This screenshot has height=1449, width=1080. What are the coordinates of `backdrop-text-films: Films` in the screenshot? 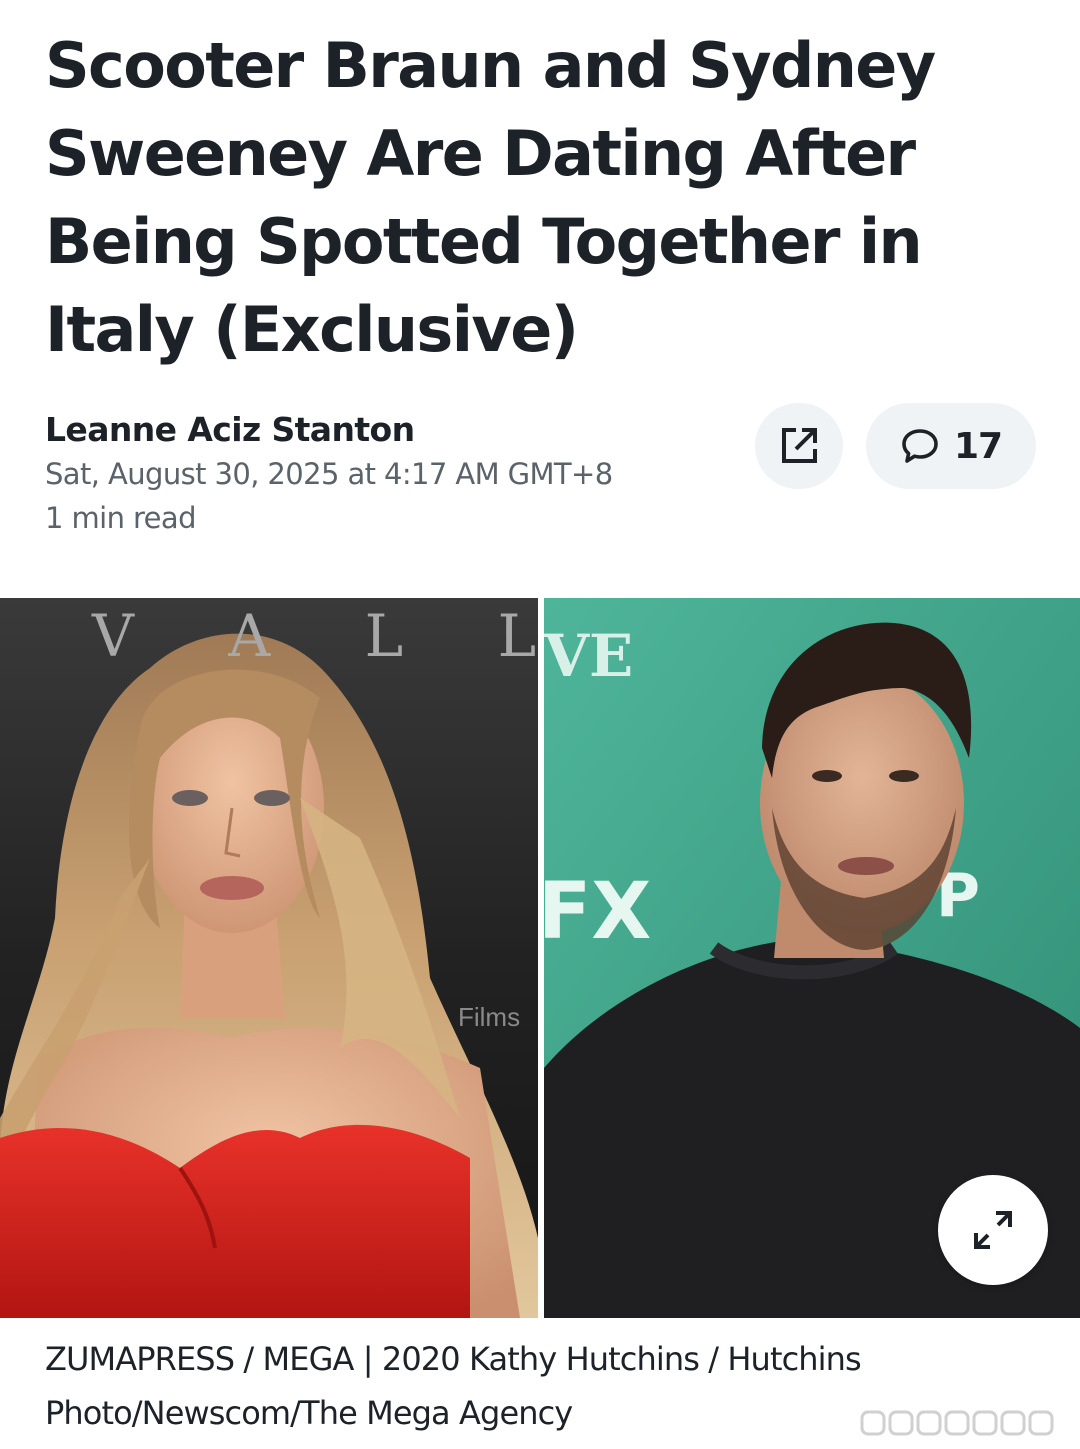 It's located at (489, 1017).